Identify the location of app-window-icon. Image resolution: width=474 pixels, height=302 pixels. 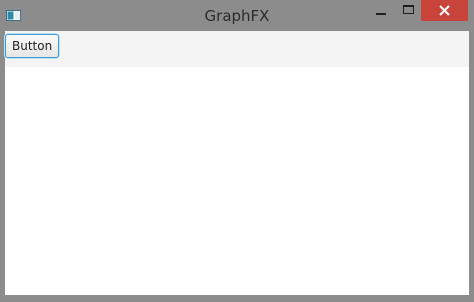
(13, 15).